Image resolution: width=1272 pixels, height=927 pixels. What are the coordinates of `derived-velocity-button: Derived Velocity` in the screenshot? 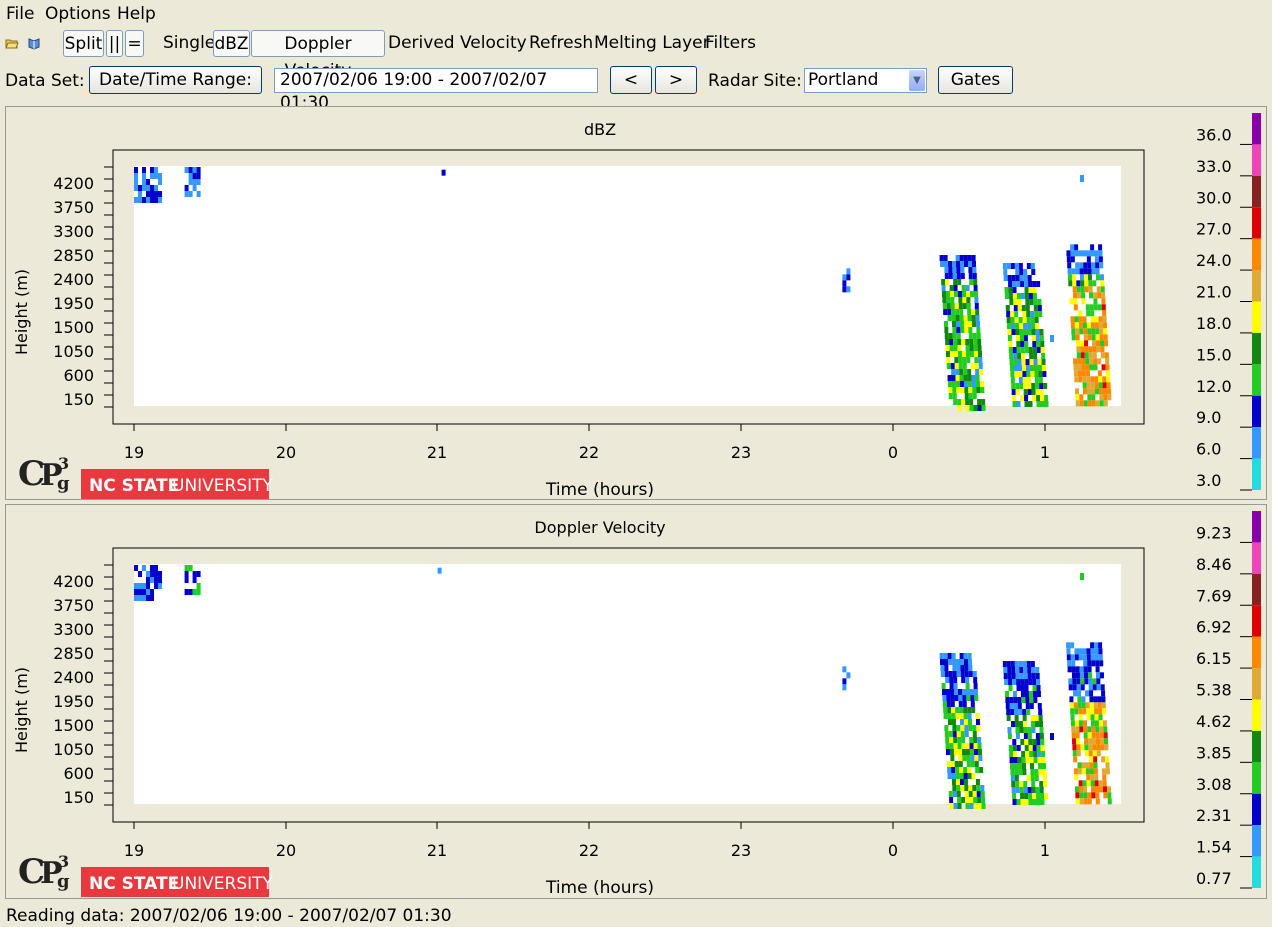 It's located at (457, 43).